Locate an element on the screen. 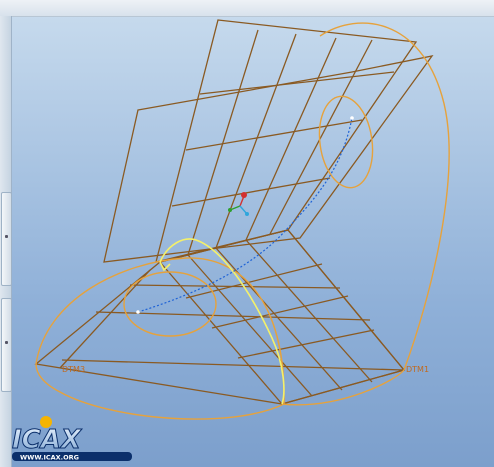 This screenshot has height=467, width=494. logo-url: WWW.ICAX.ORG is located at coordinates (49, 458).